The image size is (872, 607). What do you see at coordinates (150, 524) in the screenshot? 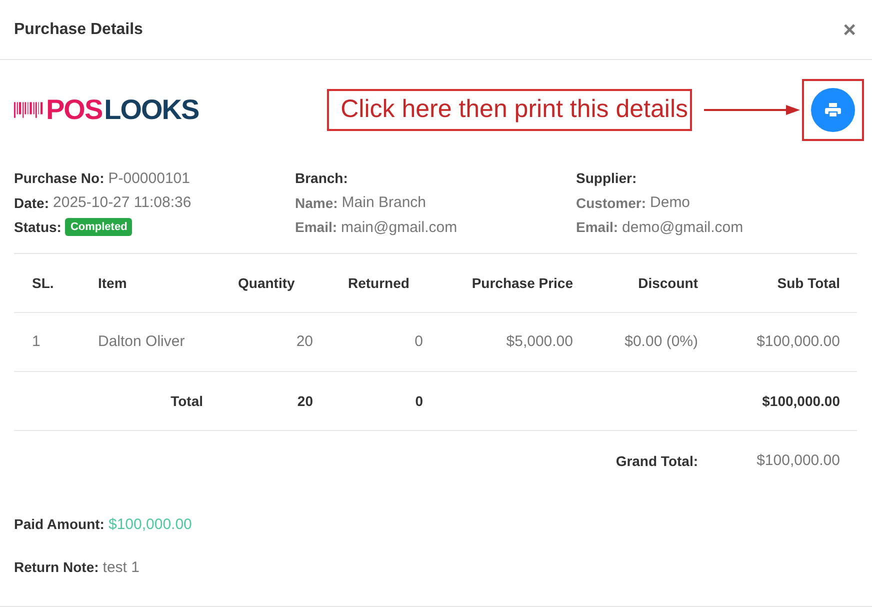
I see `paid-amount-value: $100,000.00` at bounding box center [150, 524].